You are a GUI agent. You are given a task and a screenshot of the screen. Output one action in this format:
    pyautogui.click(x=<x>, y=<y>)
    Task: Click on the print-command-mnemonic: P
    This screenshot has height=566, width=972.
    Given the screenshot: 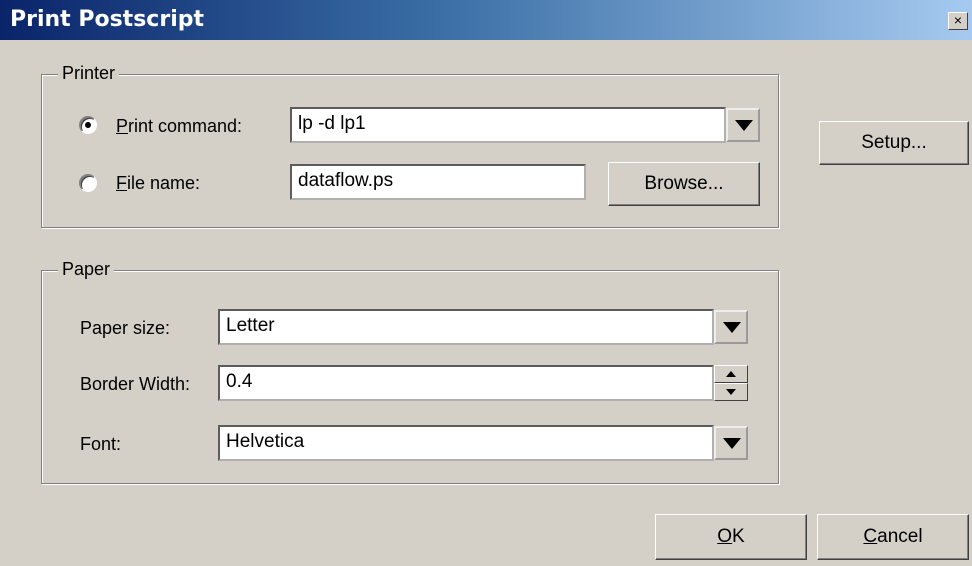 What is the action you would take?
    pyautogui.click(x=122, y=126)
    